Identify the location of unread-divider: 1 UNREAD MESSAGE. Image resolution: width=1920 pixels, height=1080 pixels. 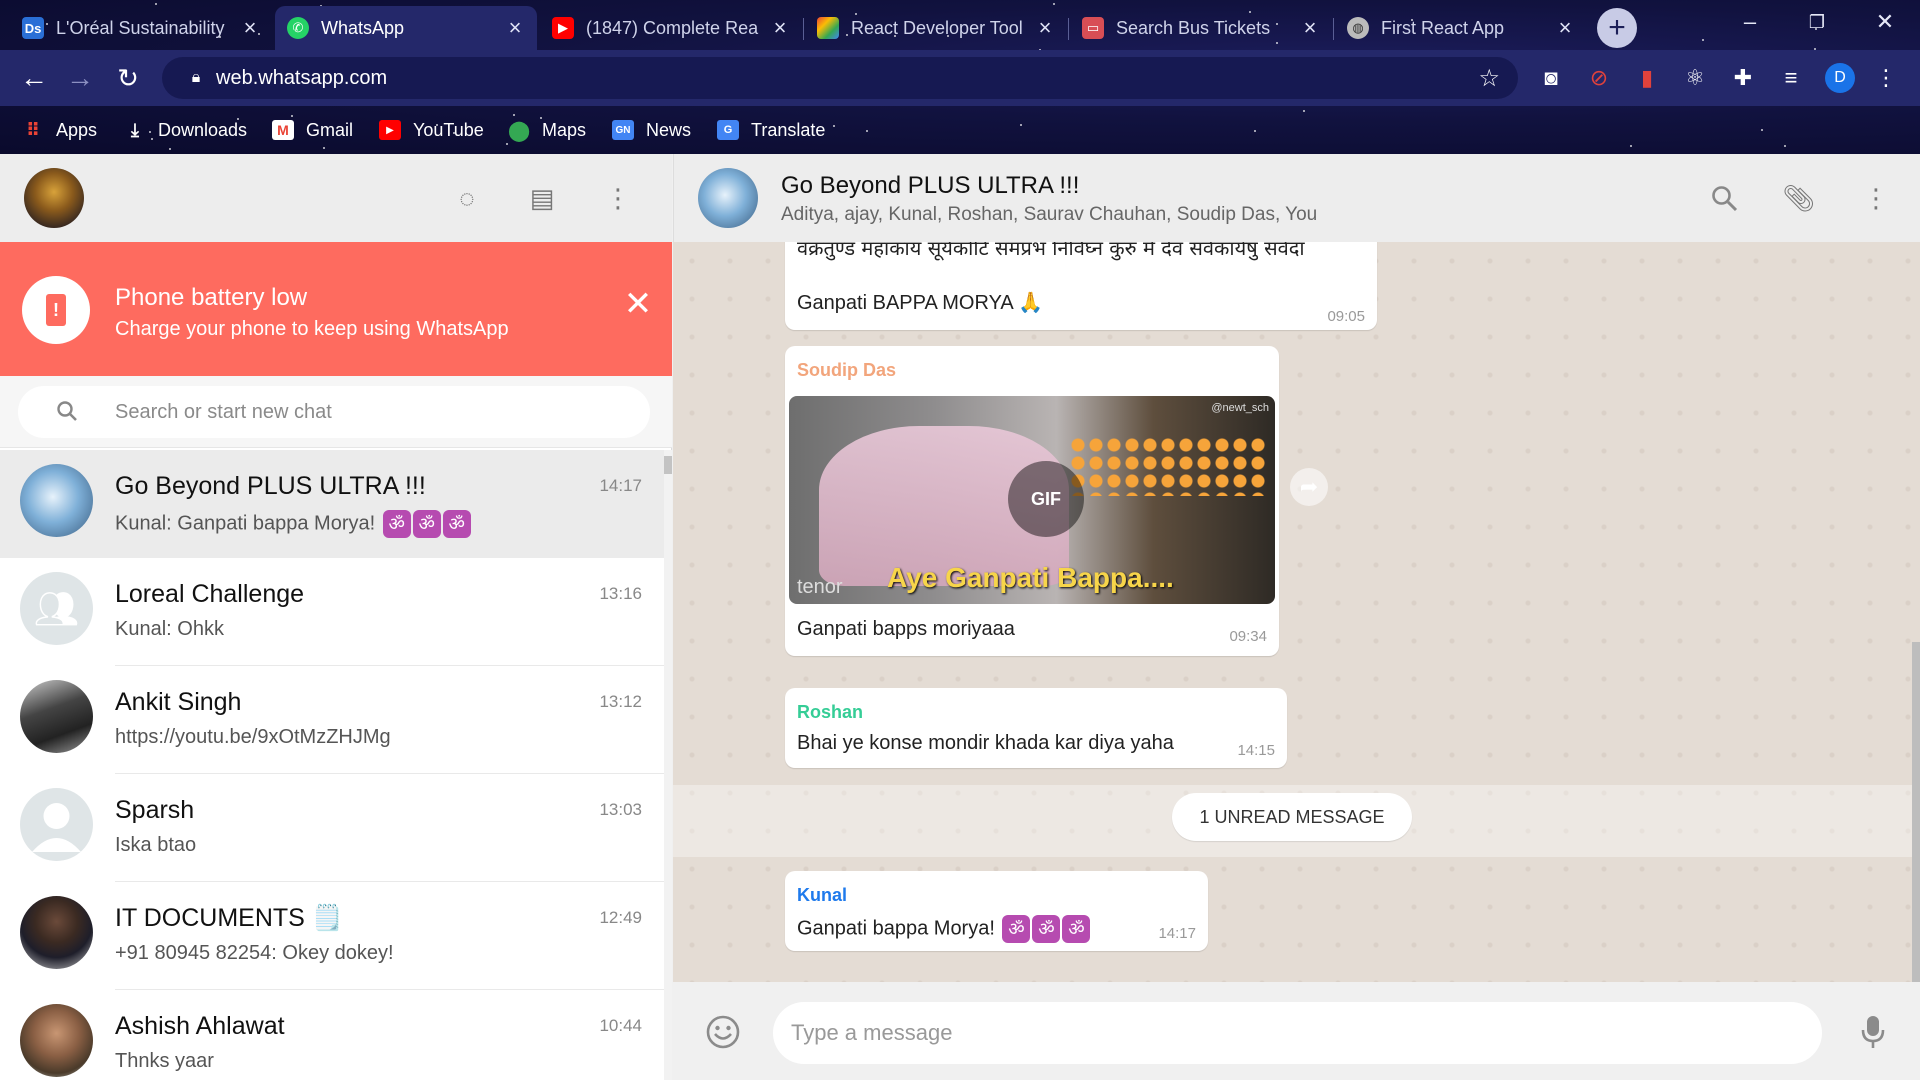
(1296, 821).